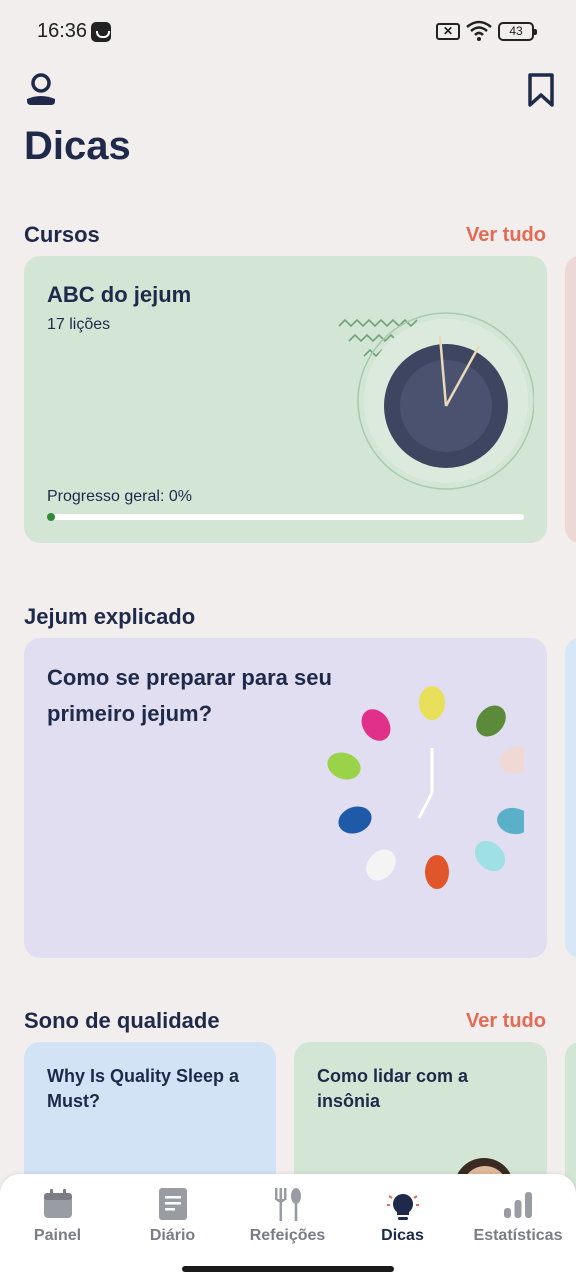 The width and height of the screenshot is (576, 1280). I want to click on home-indicator, so click(288, 1269).